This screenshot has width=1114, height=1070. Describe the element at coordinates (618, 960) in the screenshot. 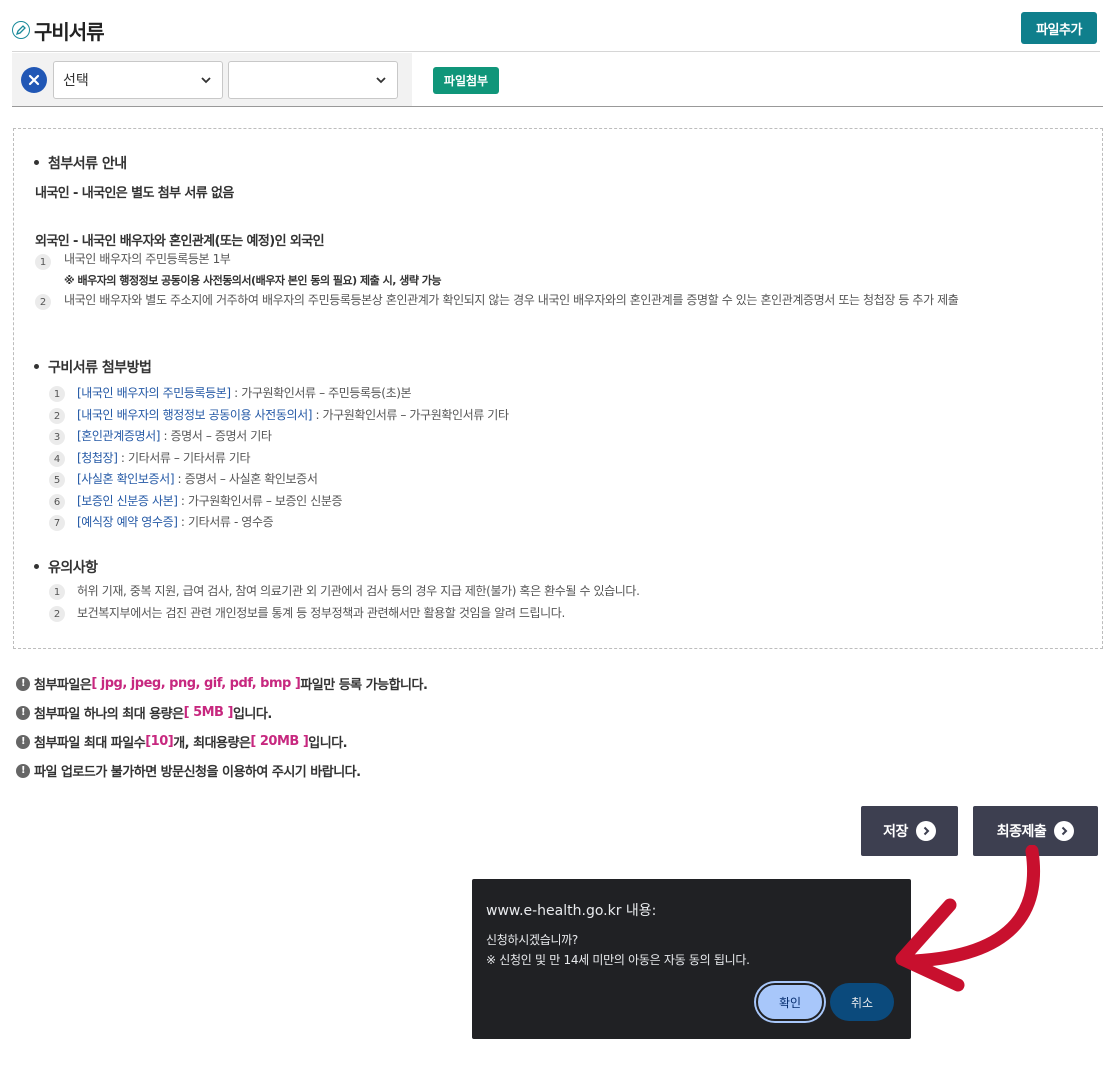

I see `dialog-message-line: ※ 신청인 및 만 14세 미만의 아동은 자동 동의 됩니다.` at that location.